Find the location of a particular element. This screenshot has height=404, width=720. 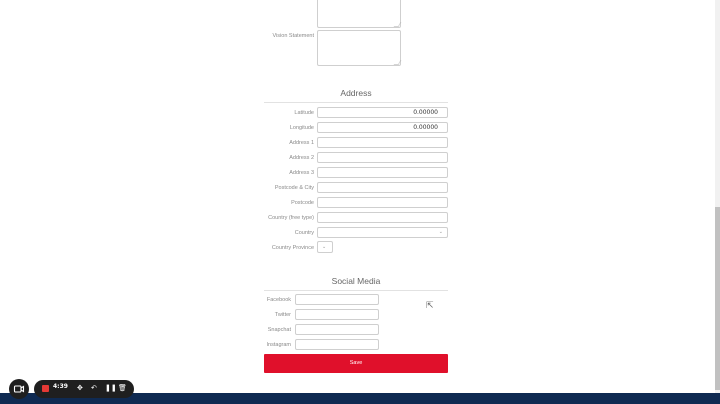

move-icon: ✥ is located at coordinates (80, 388).